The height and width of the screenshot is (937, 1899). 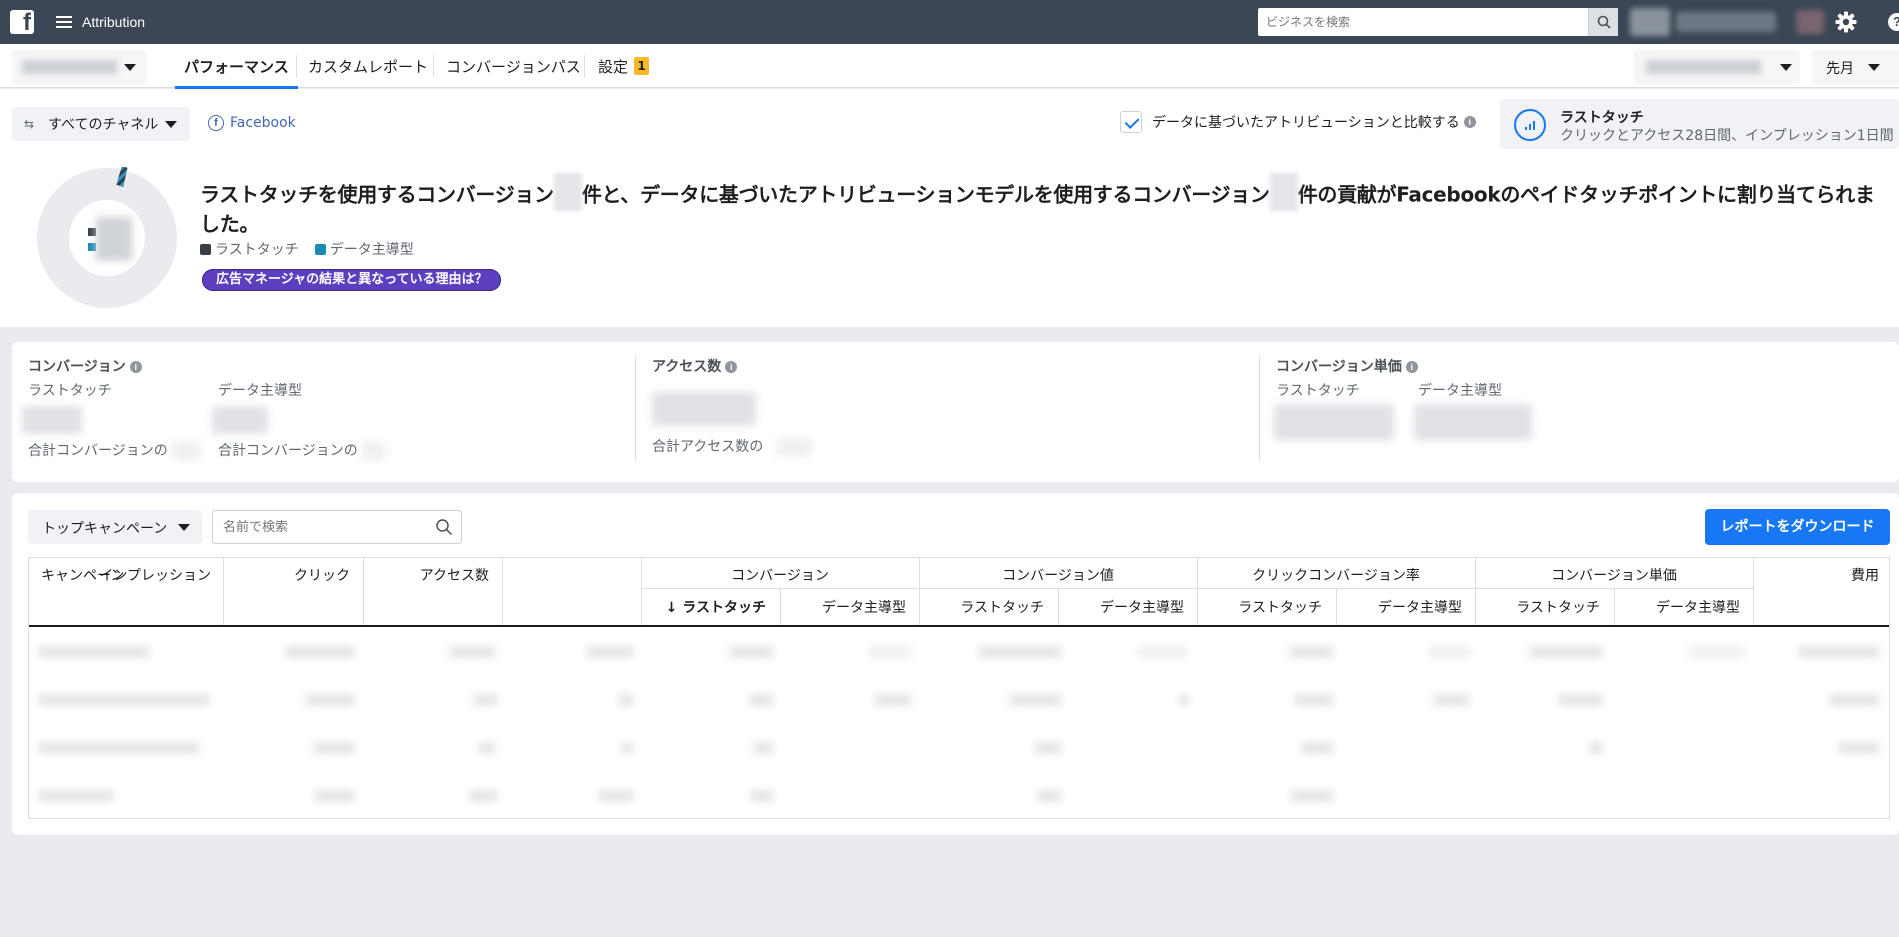 I want to click on column-header-cvr-data-driven: データ主導型, so click(x=1420, y=607).